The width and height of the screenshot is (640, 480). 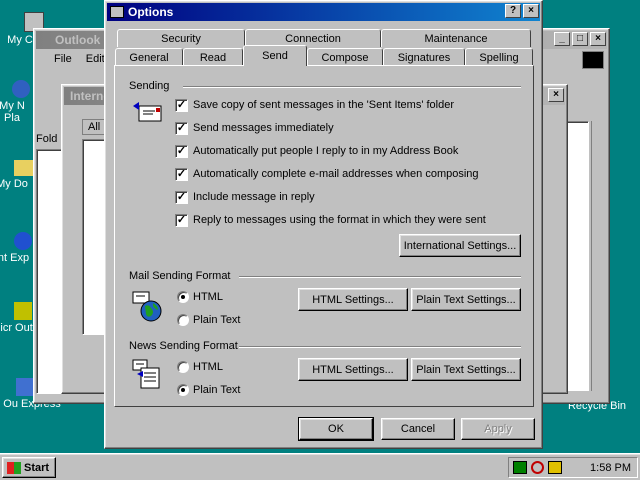 I want to click on outlook-title: Outlook, so click(x=78, y=40).